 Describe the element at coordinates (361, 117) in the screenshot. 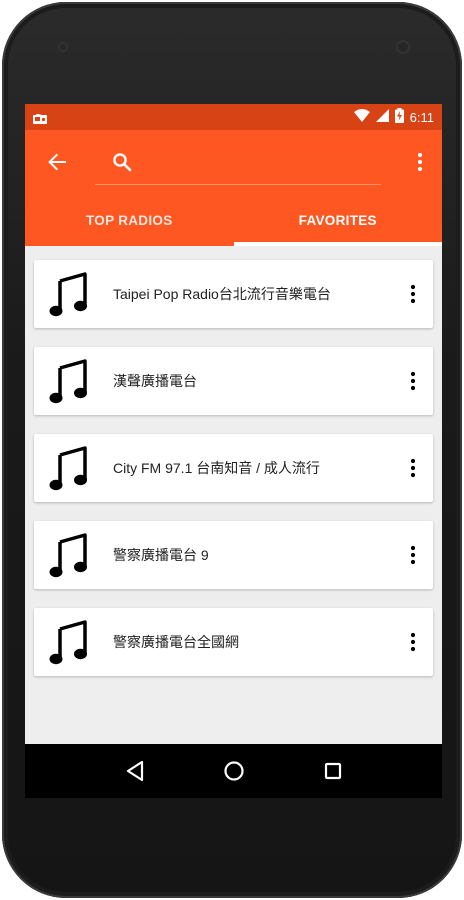

I see `wifi-icon` at that location.